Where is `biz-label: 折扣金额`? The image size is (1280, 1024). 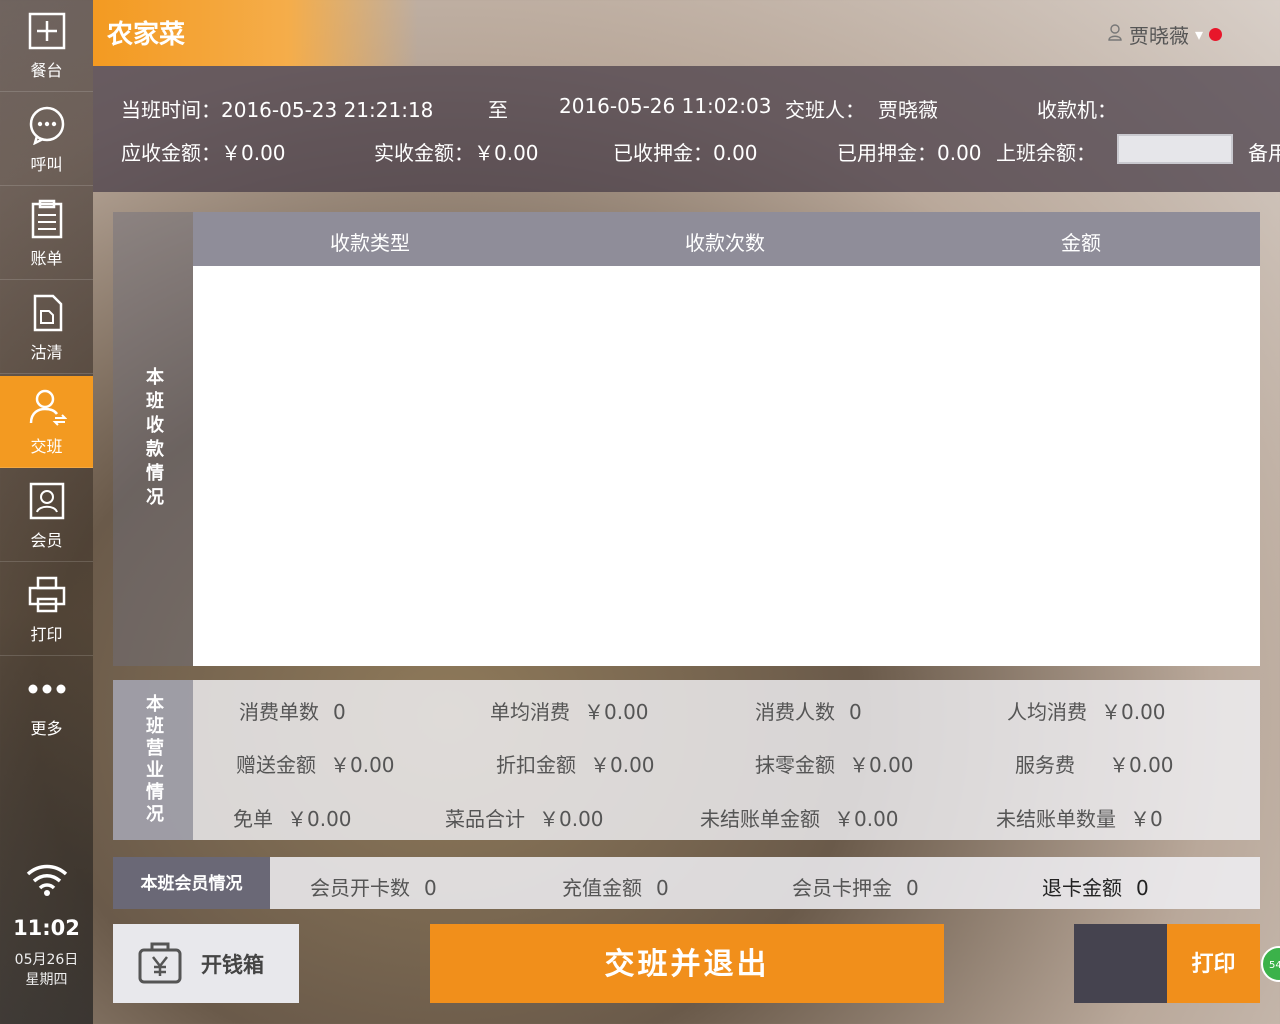
biz-label: 折扣金额 is located at coordinates (536, 765).